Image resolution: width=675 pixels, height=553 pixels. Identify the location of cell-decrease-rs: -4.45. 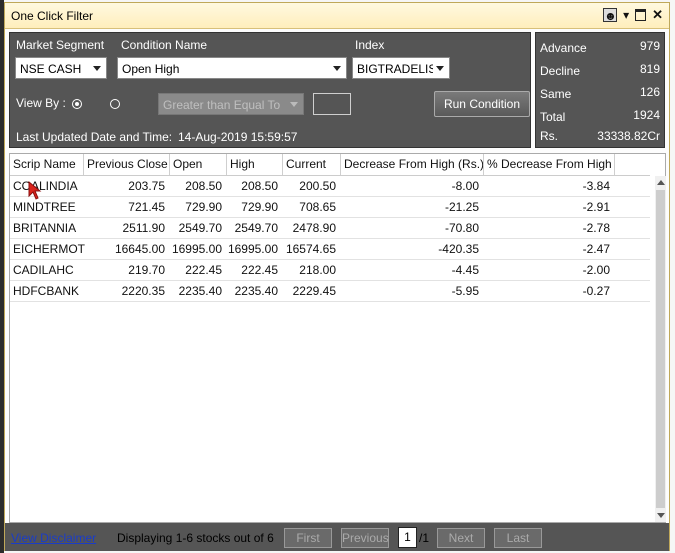
(465, 270).